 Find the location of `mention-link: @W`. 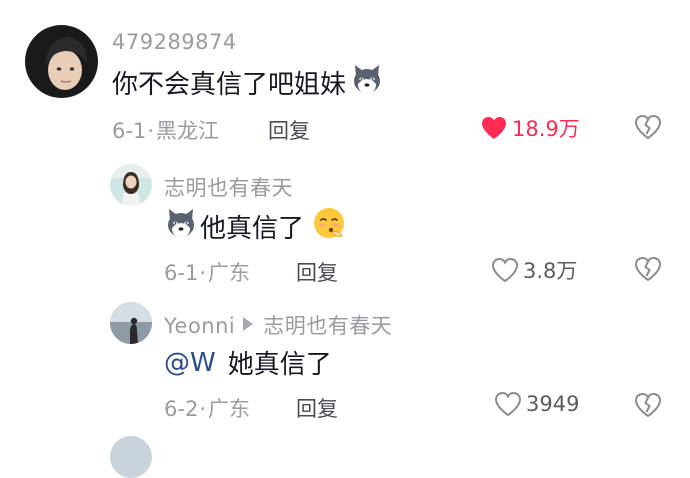

mention-link: @W is located at coordinates (190, 363).